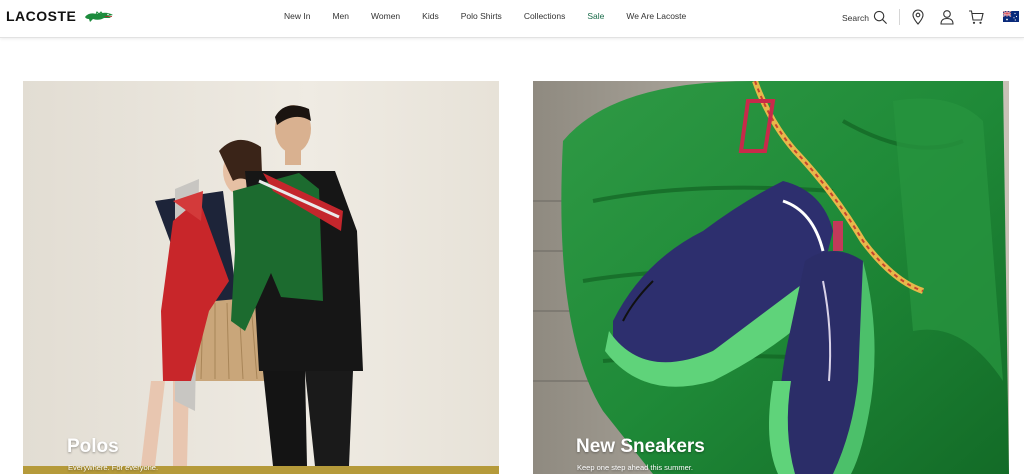 Image resolution: width=1024 pixels, height=474 pixels. Describe the element at coordinates (113, 467) in the screenshot. I see `card-subtitle: Everywhere. For everyone.` at that location.